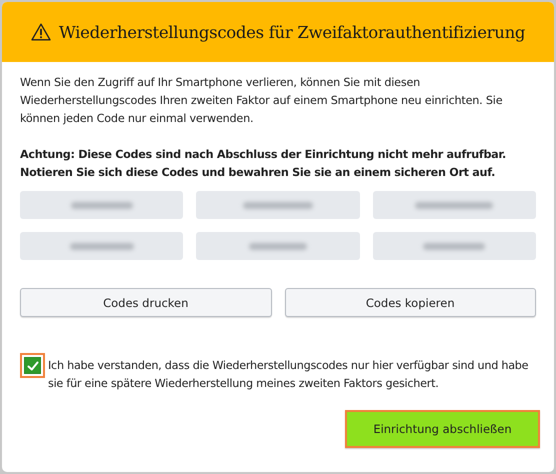 The height and width of the screenshot is (474, 556). What do you see at coordinates (410, 302) in the screenshot?
I see `action-button: Codes kopieren` at bounding box center [410, 302].